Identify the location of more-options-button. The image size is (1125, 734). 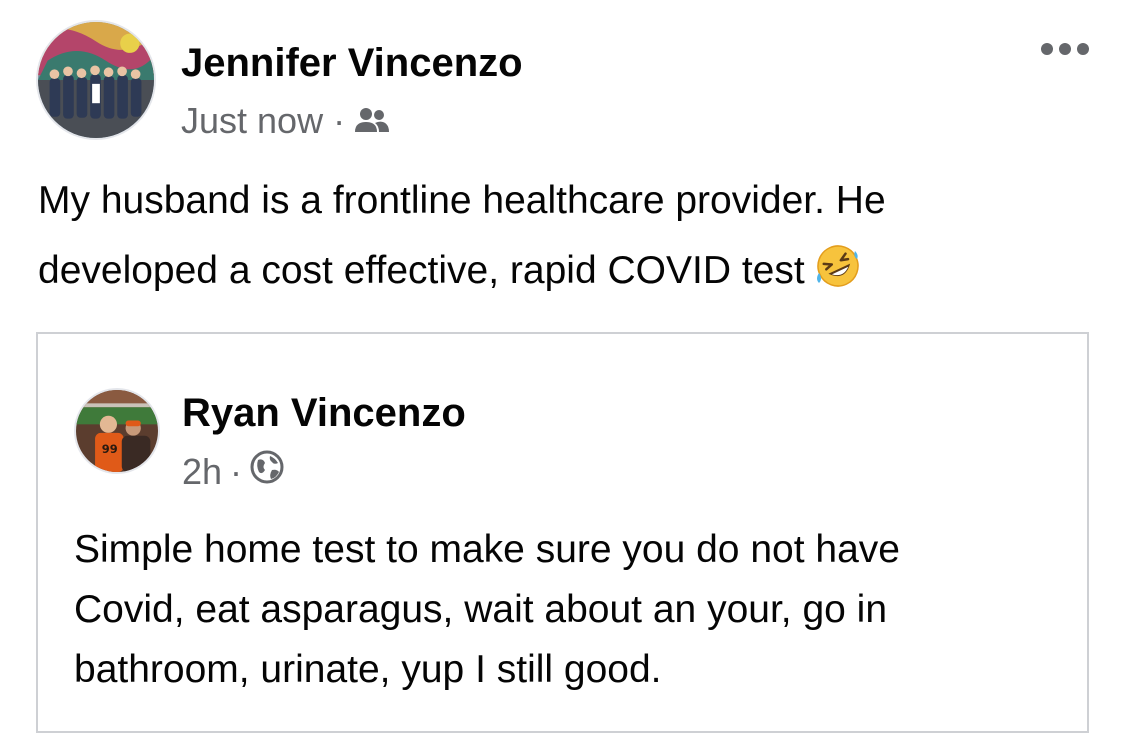
(1065, 49).